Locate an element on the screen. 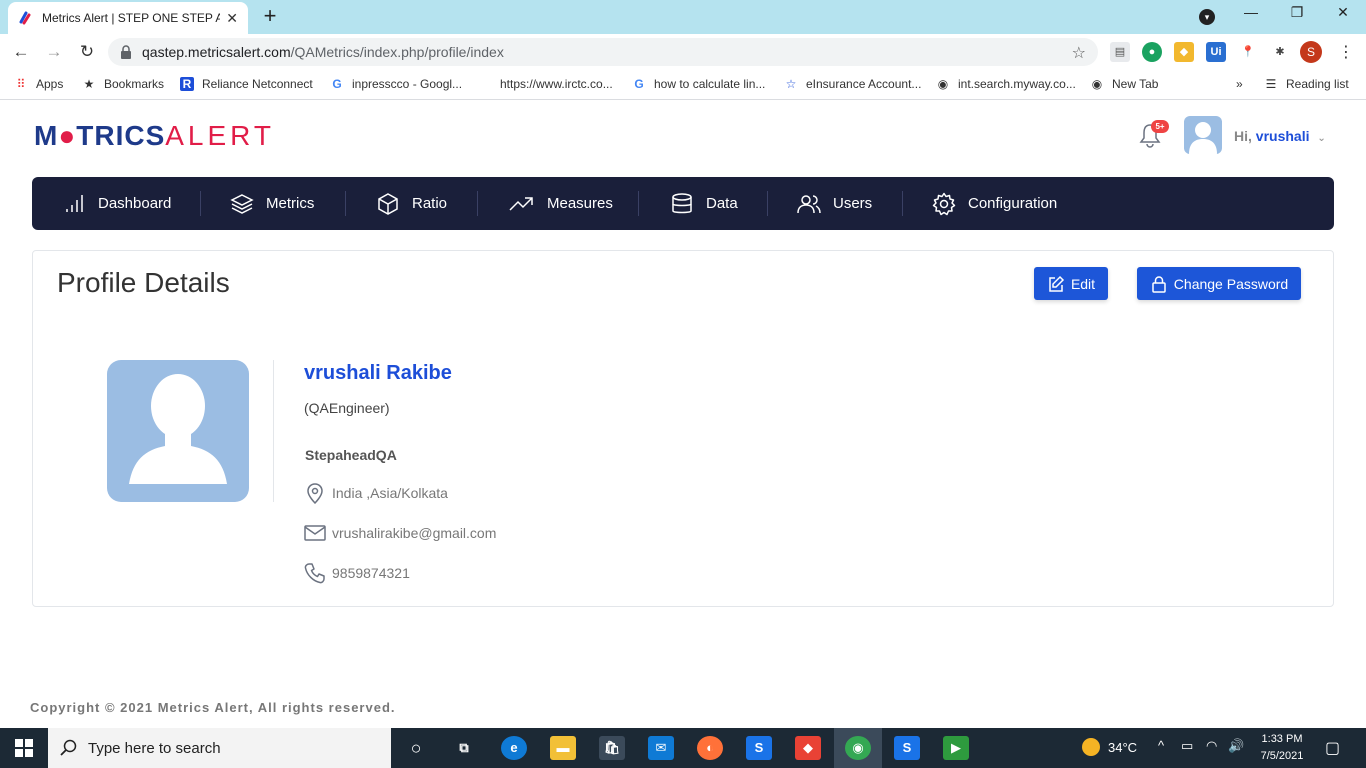 The width and height of the screenshot is (1366, 768). gear-icon is located at coordinates (944, 203).